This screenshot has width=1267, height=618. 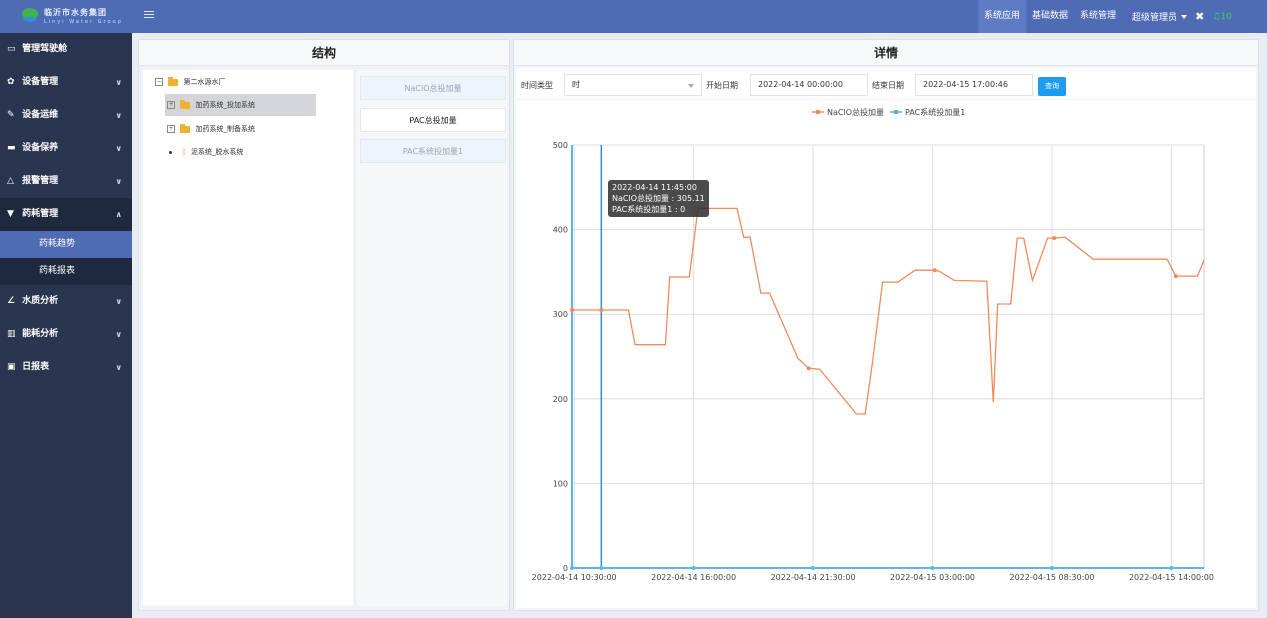 I want to click on end-date-input: 2022-04-15 17:00:46, so click(x=974, y=85).